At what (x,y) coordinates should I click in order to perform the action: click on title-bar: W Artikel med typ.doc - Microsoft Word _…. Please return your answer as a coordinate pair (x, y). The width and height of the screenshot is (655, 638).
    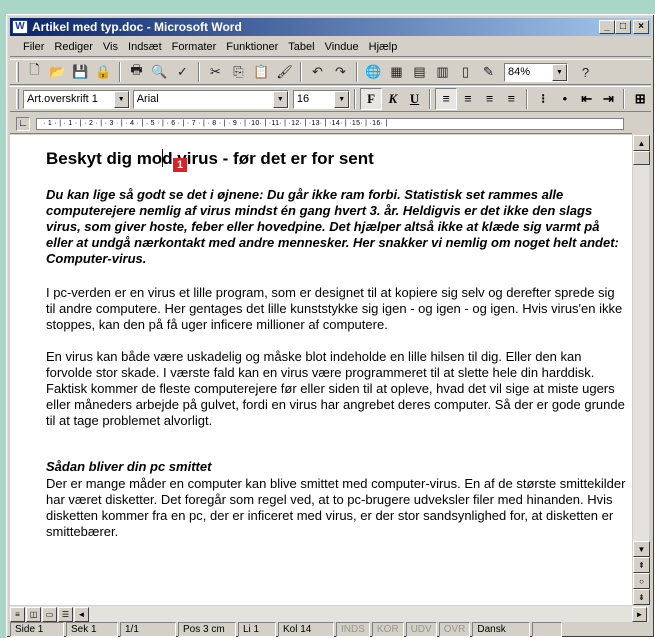
    Looking at the image, I should click on (330, 27).